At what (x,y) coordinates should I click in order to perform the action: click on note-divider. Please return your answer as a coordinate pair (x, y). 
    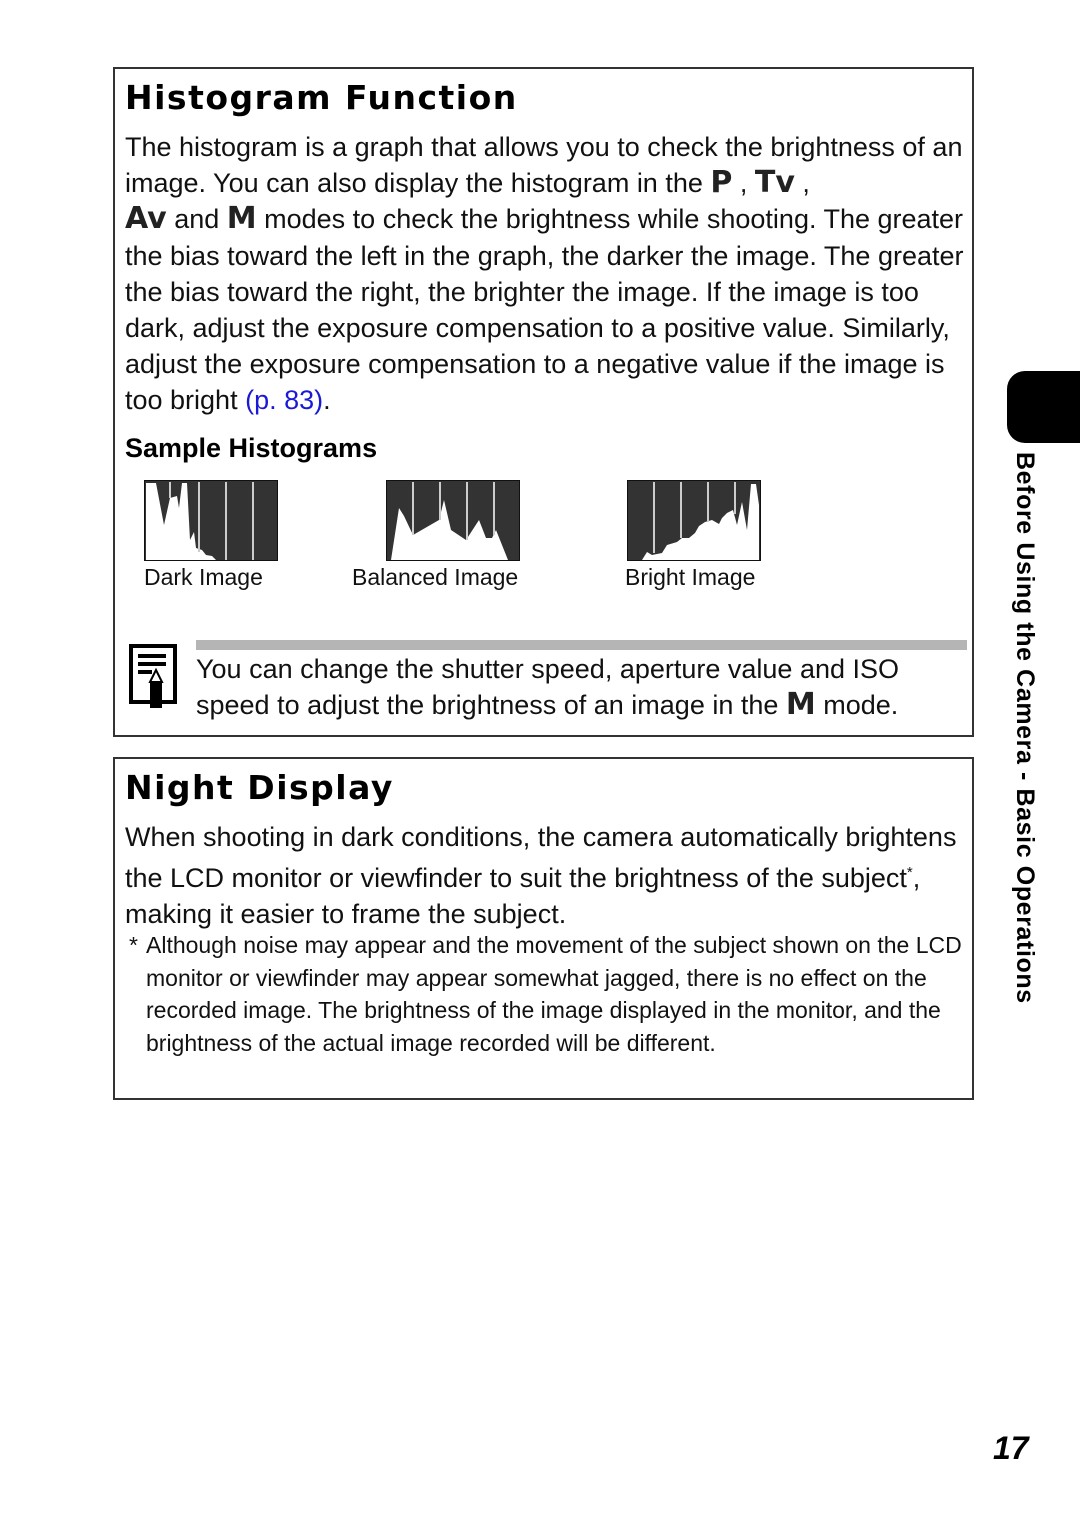
    Looking at the image, I should click on (581, 645).